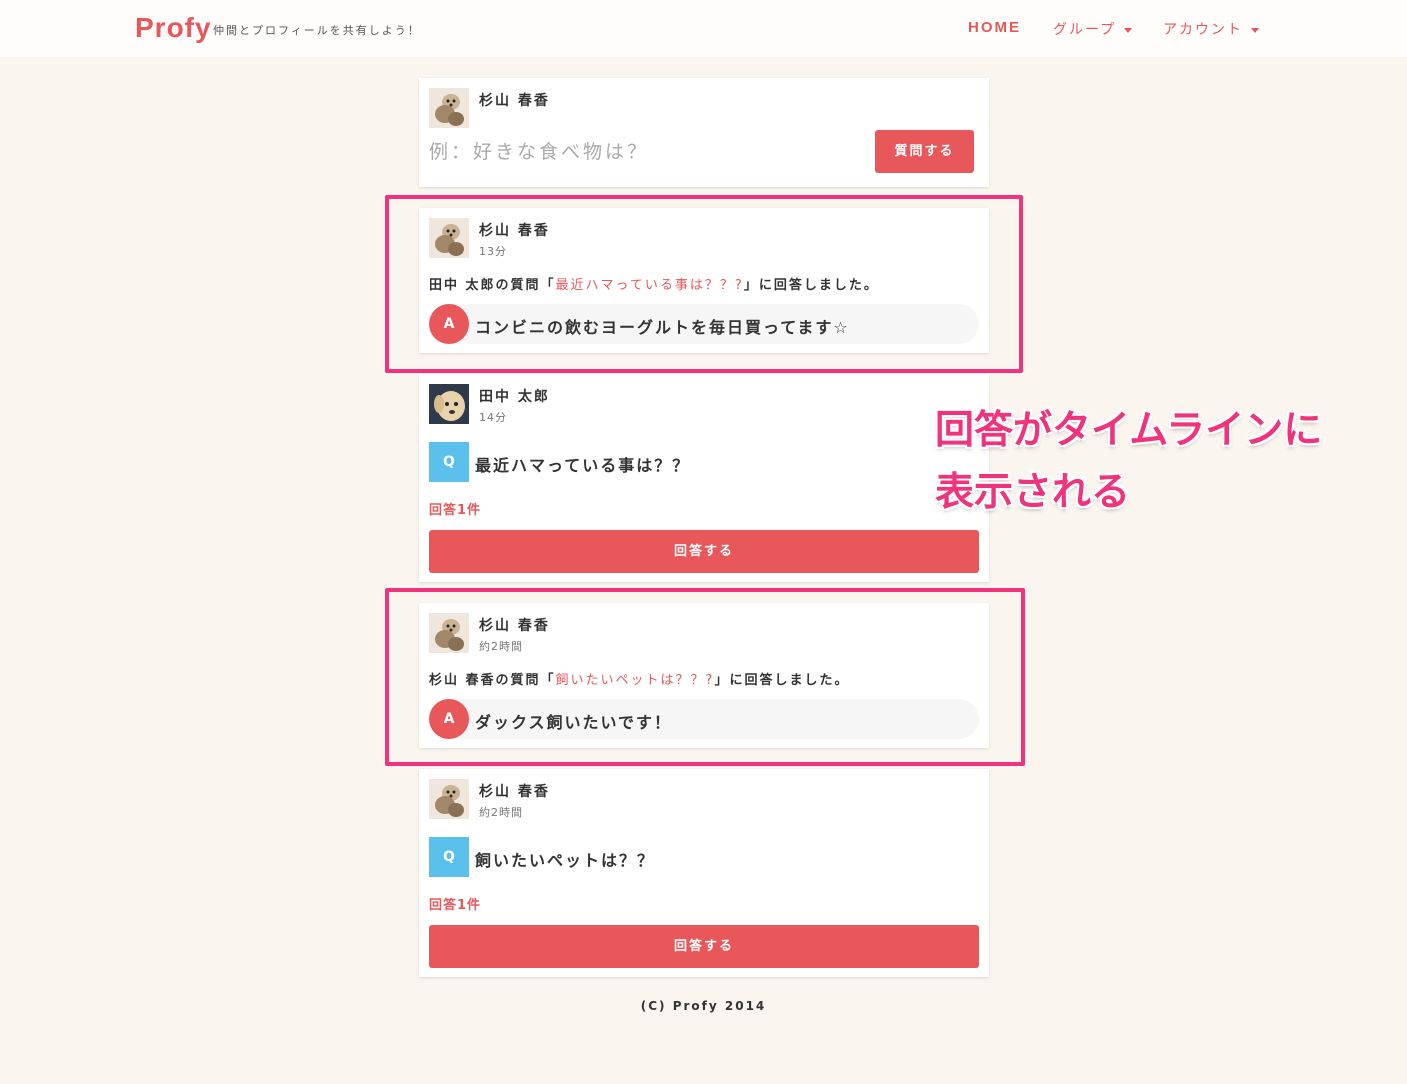 The image size is (1407, 1084). Describe the element at coordinates (1145, 462) in the screenshot. I see `annotation-callout: 回答がタイムラインに 表示される` at that location.